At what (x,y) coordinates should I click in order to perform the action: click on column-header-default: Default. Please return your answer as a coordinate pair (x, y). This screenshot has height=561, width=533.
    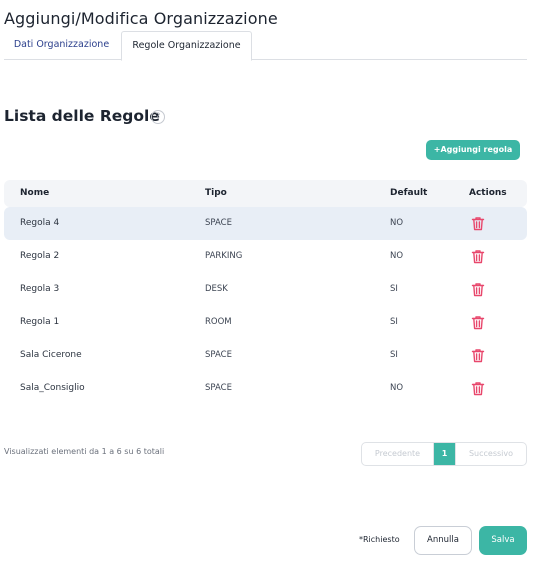
    Looking at the image, I should click on (409, 193).